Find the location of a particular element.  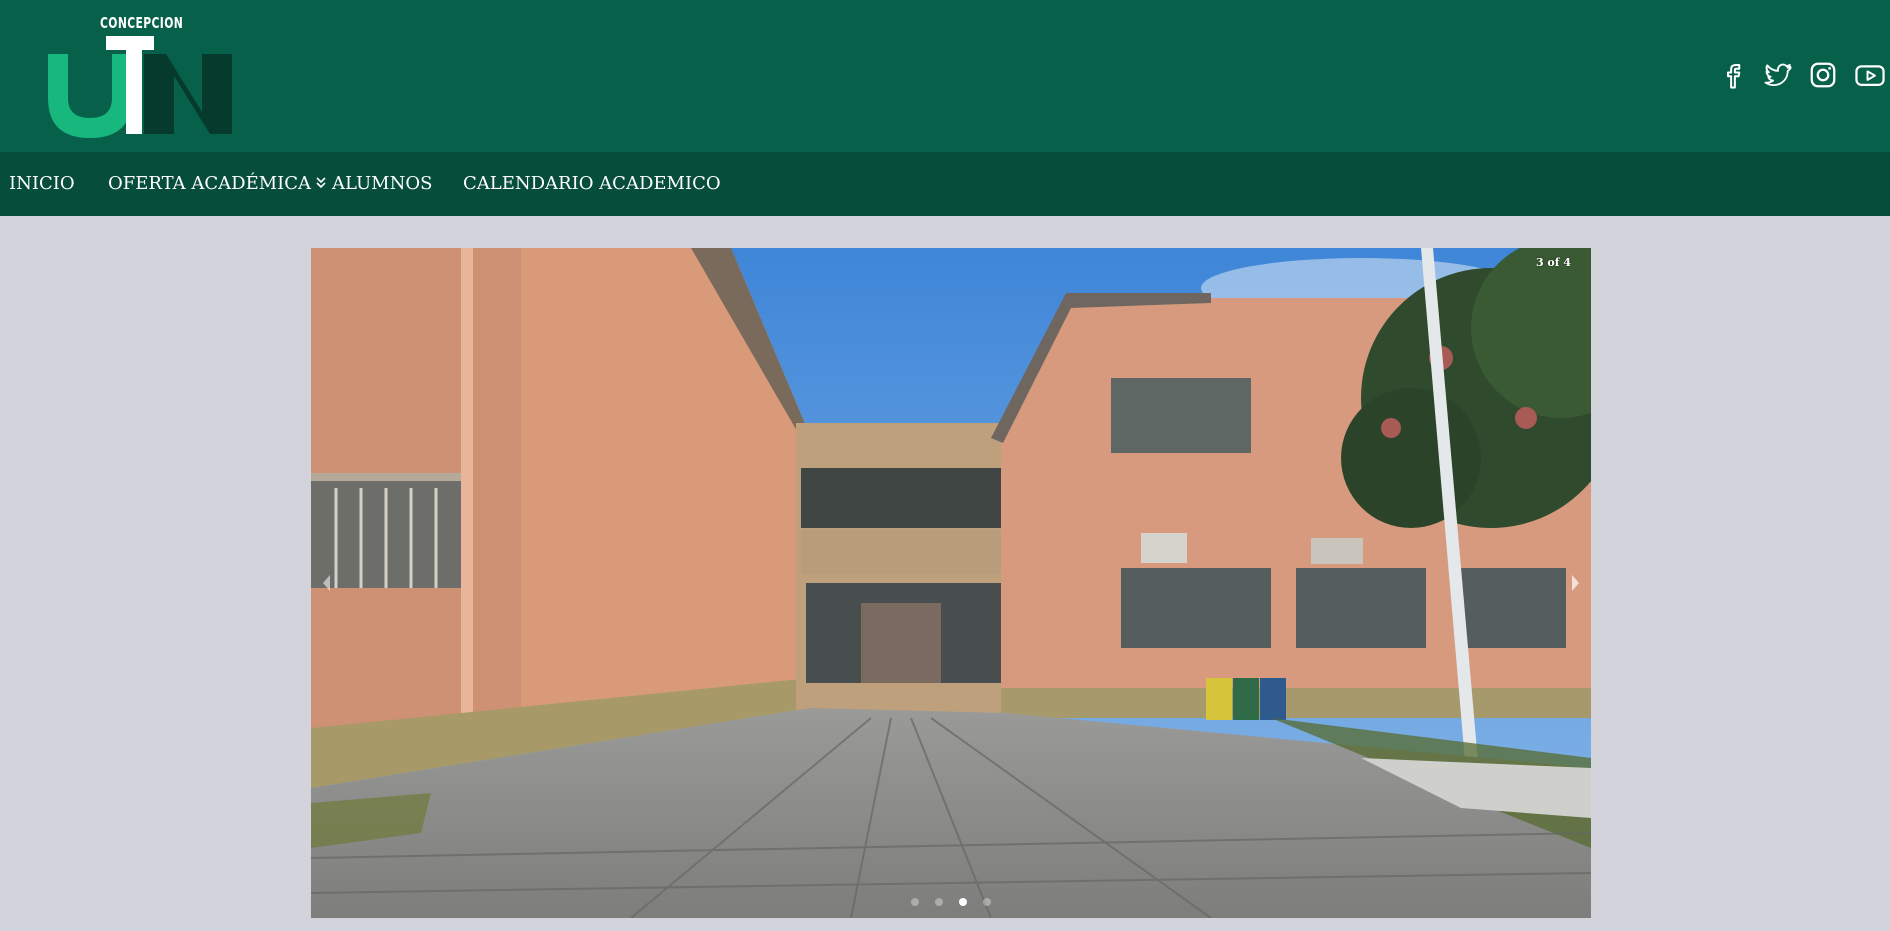

twitter-link is located at coordinates (1778, 75).